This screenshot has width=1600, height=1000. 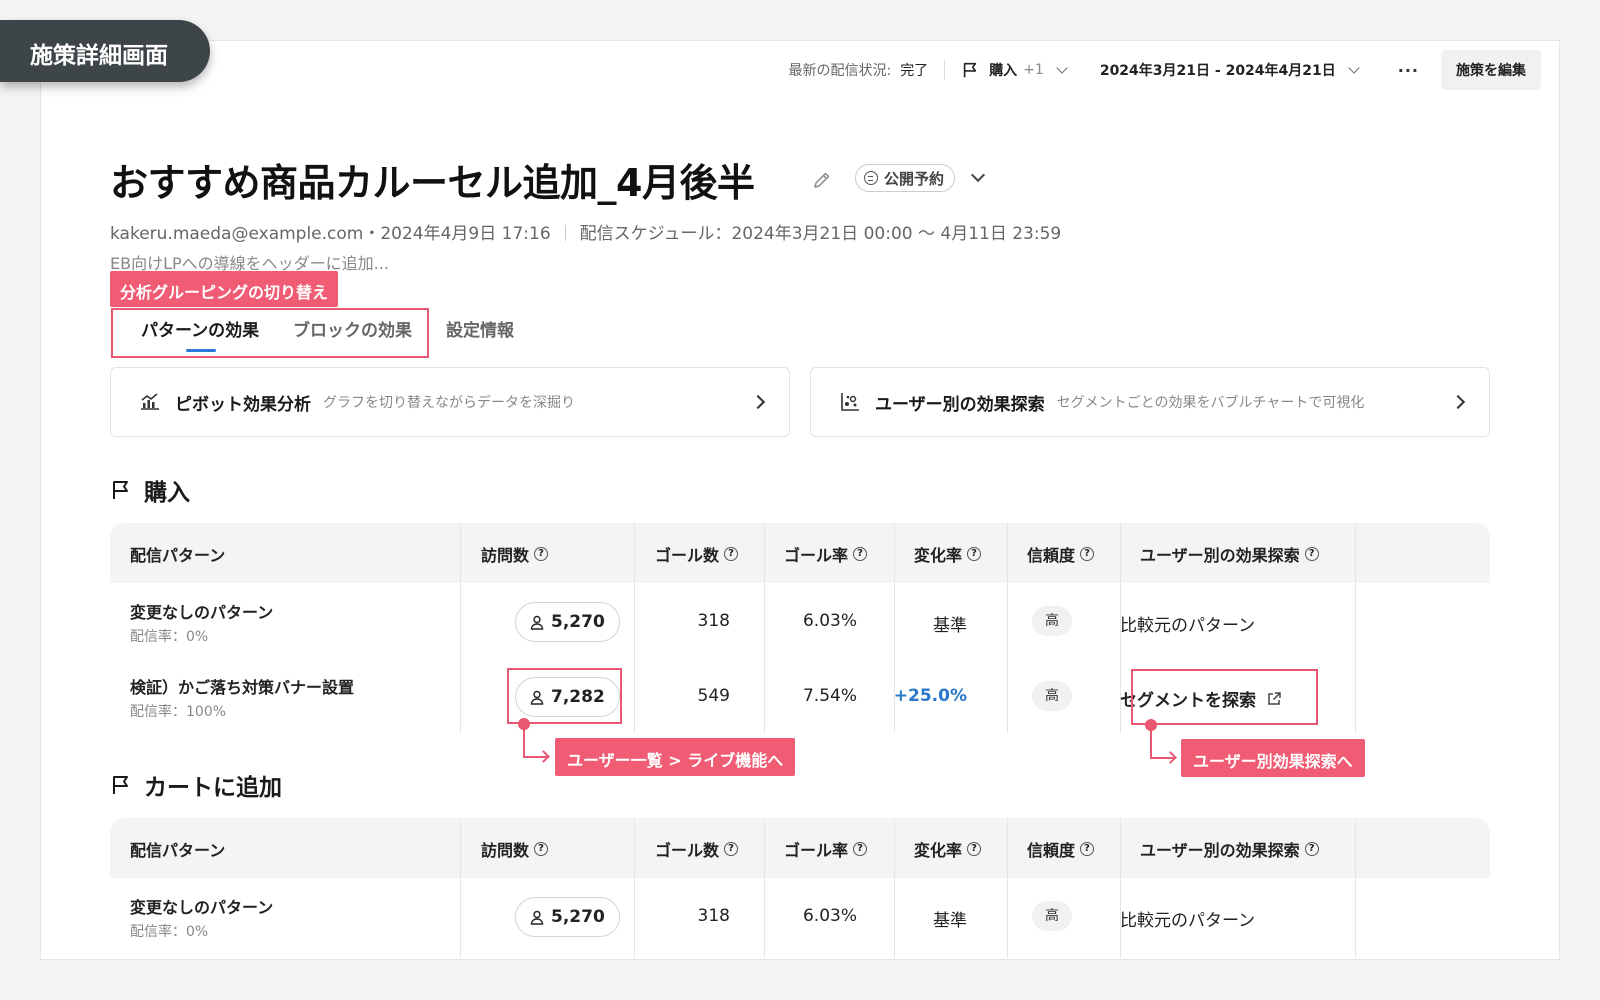 I want to click on card-subtitle: セグメントごとの効果をバブルチャートで可視化, so click(x=1210, y=403).